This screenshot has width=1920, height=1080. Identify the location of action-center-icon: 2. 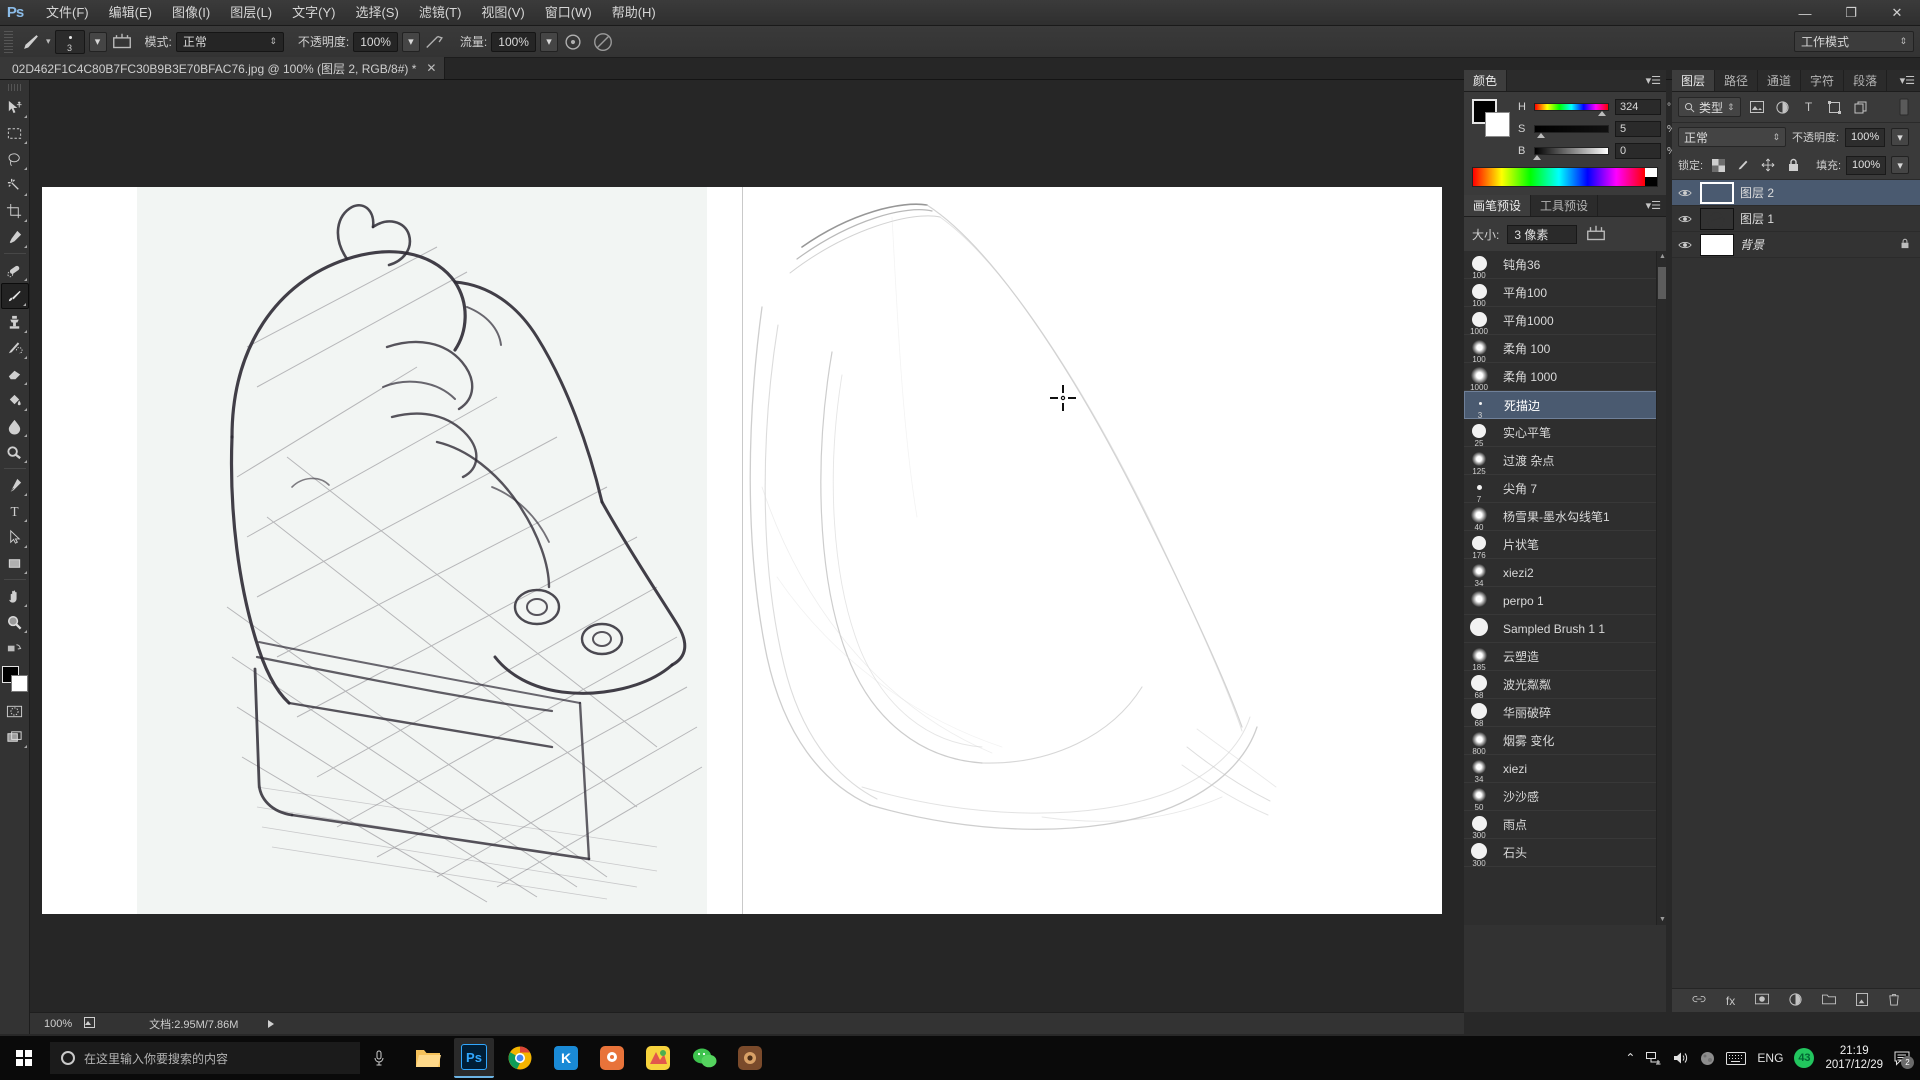
(1904, 1060).